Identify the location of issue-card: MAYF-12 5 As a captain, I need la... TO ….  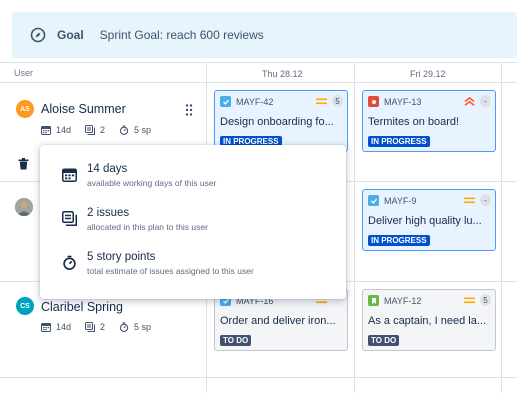
(429, 320).